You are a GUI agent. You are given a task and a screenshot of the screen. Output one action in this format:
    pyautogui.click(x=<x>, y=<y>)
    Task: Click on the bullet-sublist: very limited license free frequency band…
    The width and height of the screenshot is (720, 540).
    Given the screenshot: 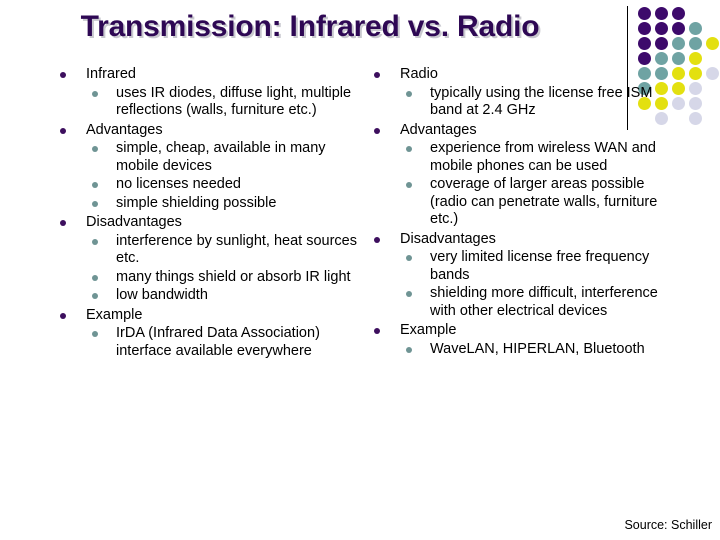 What is the action you would take?
    pyautogui.click(x=537, y=284)
    